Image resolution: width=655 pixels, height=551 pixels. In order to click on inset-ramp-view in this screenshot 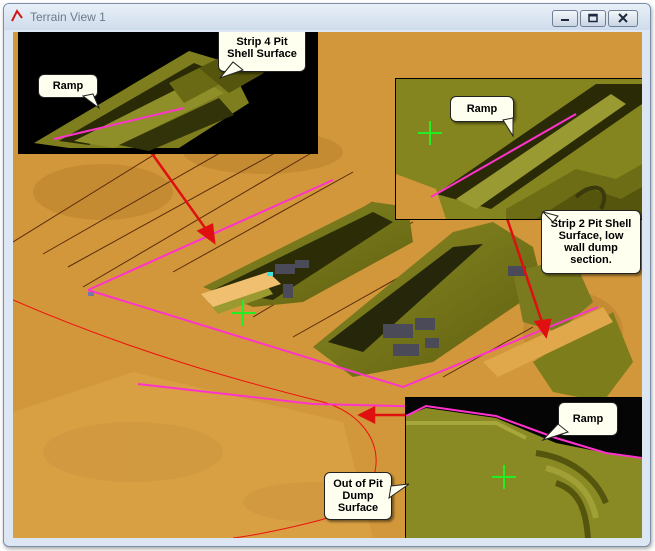, I will do `click(518, 149)`.